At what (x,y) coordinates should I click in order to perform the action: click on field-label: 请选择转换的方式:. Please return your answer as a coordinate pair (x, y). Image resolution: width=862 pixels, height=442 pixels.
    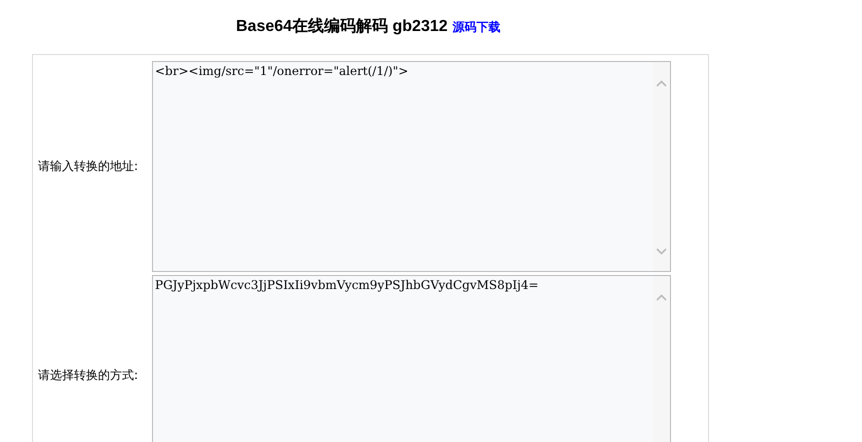
    Looking at the image, I should click on (88, 375).